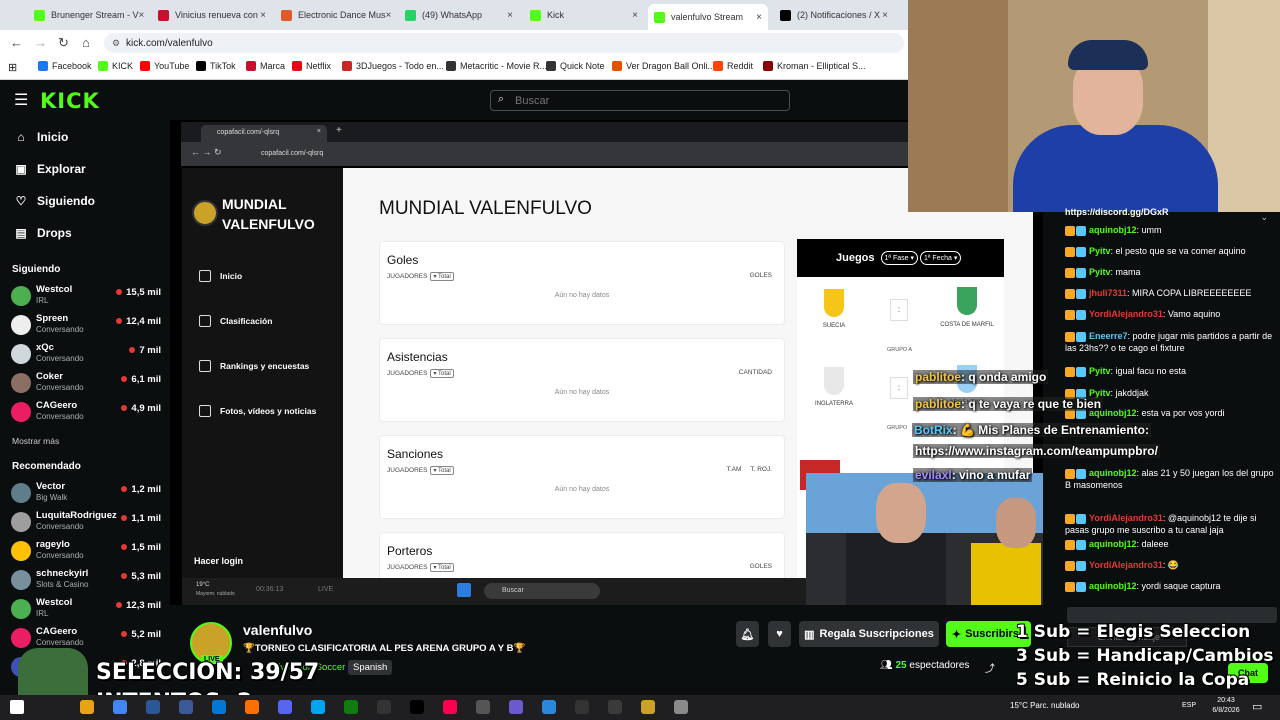 This screenshot has height=720, width=1280. What do you see at coordinates (49, 169) in the screenshot?
I see `sidebar-item-explorar: ▣ Explorar` at bounding box center [49, 169].